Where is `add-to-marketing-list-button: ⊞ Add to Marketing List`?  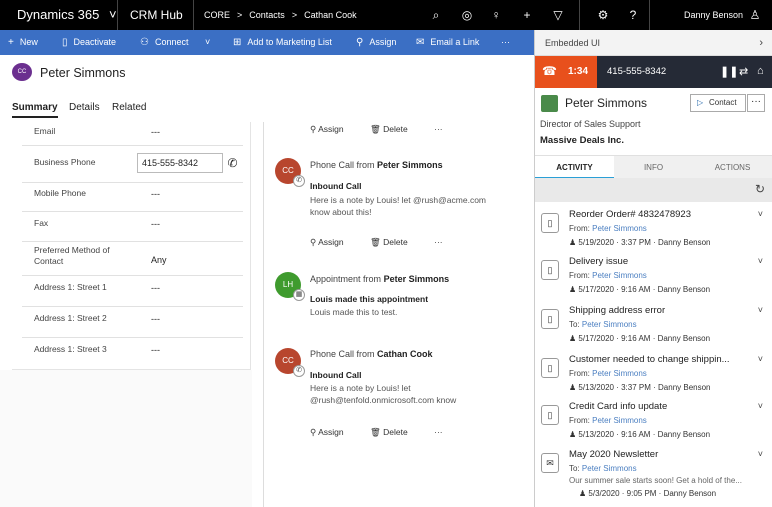 add-to-marketing-list-button: ⊞ Add to Marketing List is located at coordinates (282, 42).